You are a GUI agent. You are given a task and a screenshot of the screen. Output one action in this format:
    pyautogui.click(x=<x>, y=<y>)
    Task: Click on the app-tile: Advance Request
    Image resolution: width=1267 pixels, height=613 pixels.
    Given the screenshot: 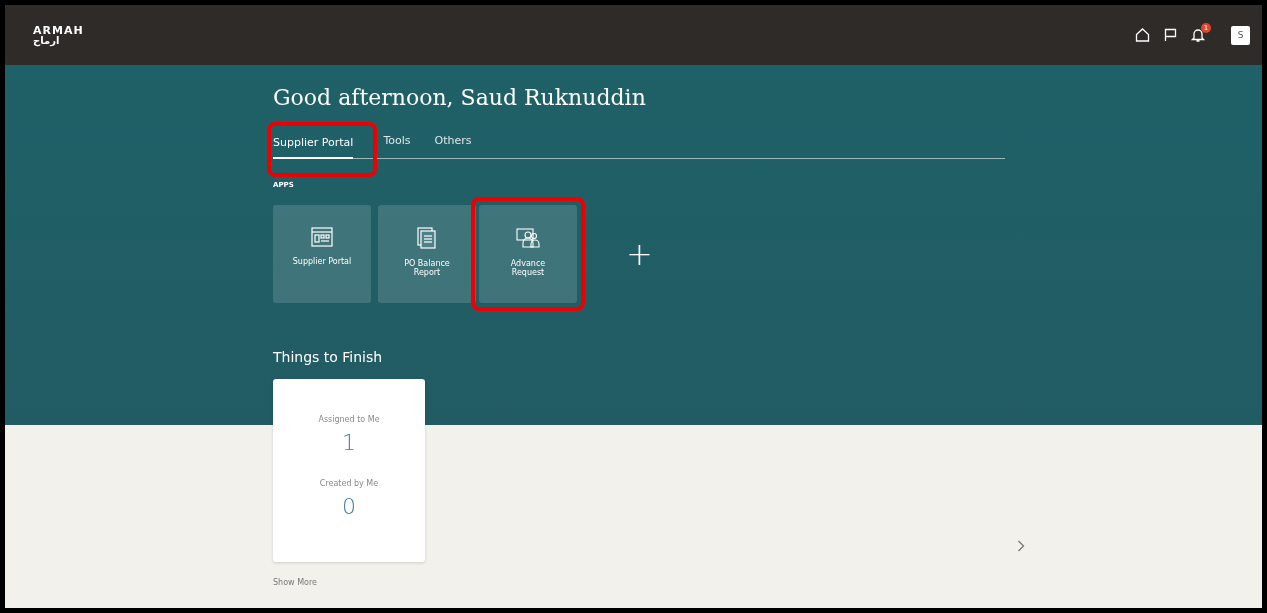 What is the action you would take?
    pyautogui.click(x=528, y=254)
    